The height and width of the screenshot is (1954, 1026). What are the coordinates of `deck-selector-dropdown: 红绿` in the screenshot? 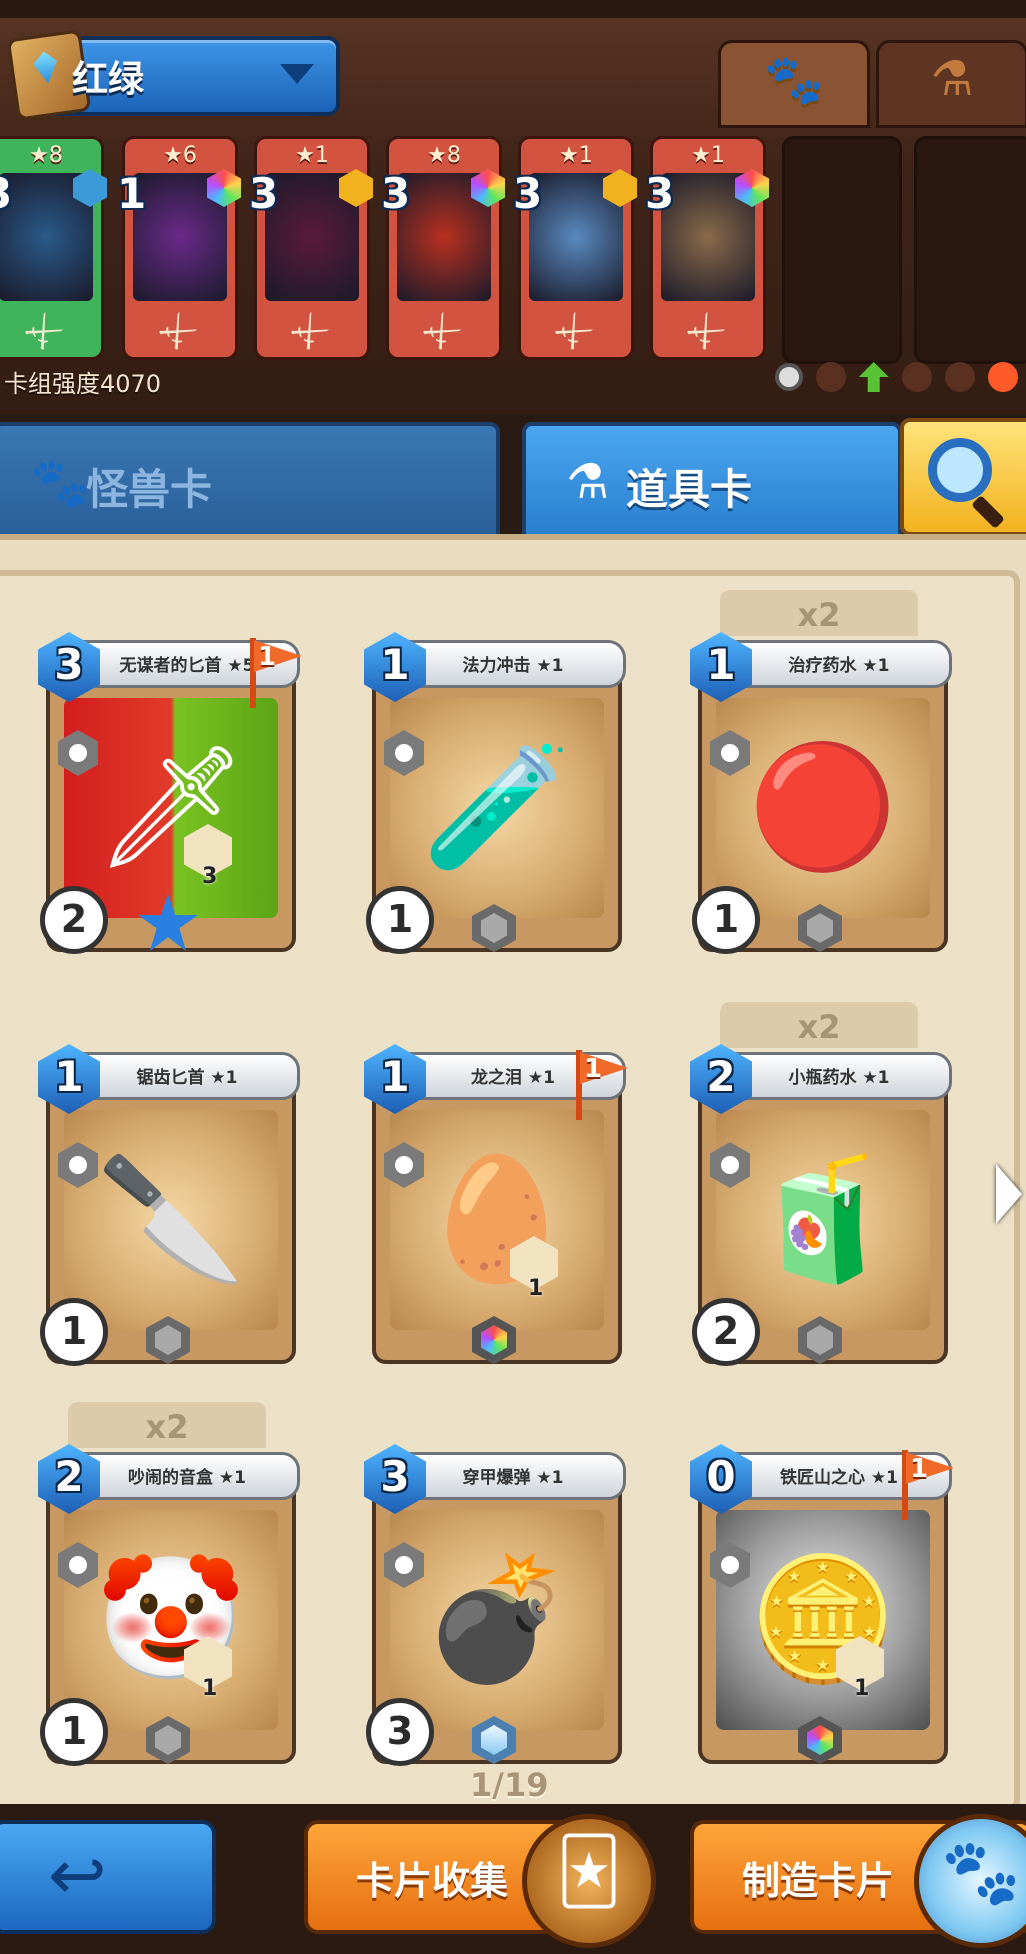 It's located at (173, 75).